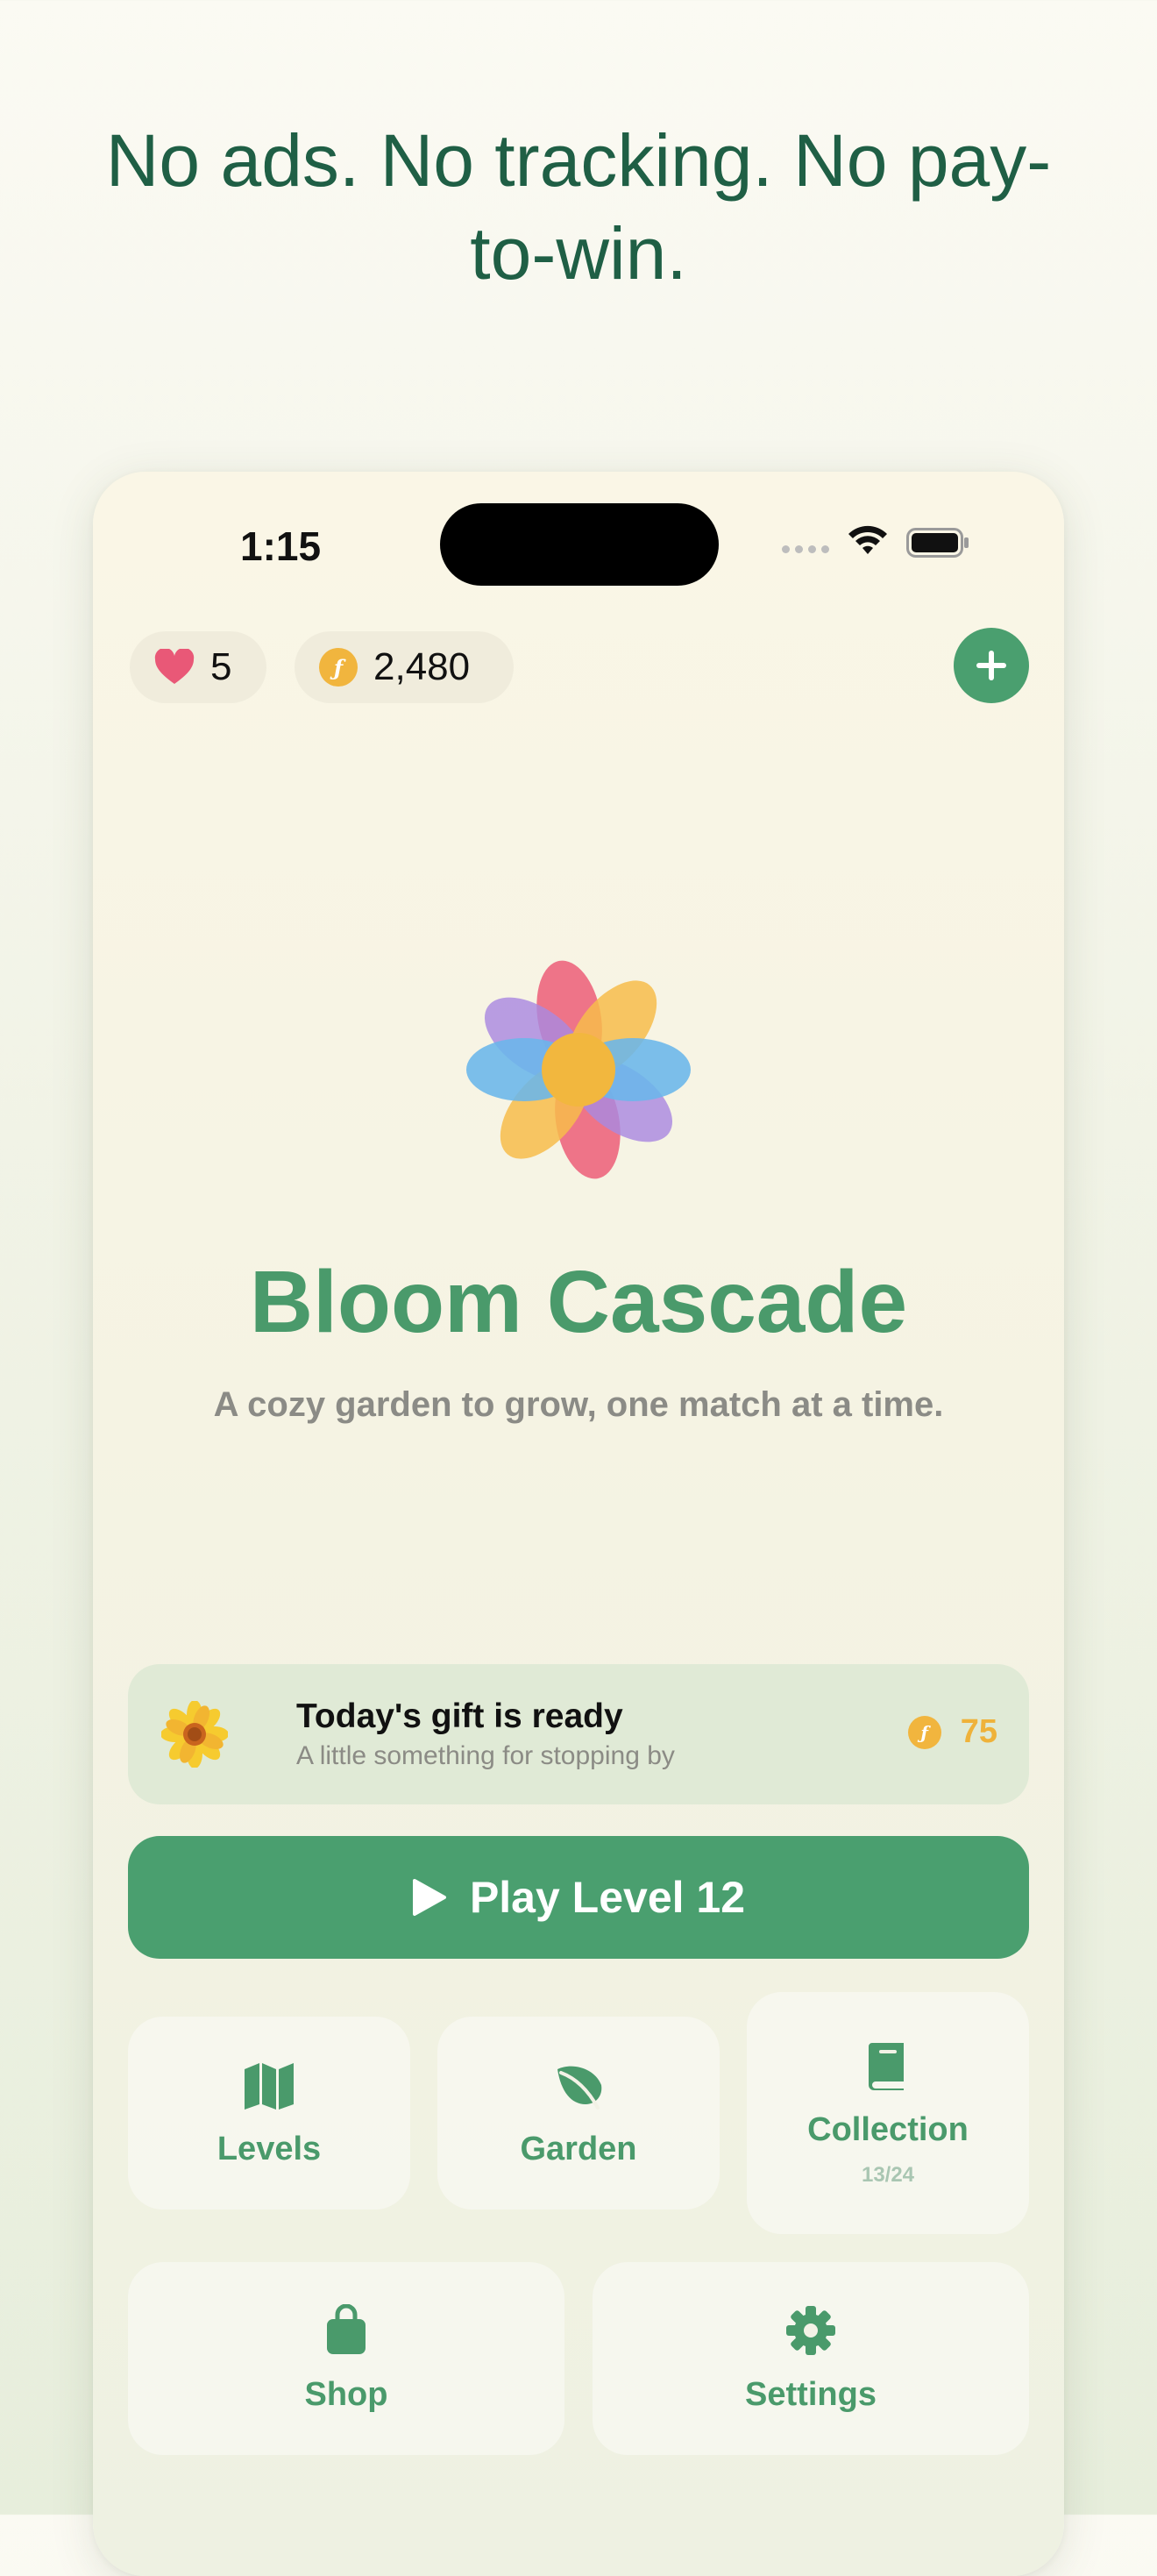 The height and width of the screenshot is (2576, 1157). What do you see at coordinates (194, 1734) in the screenshot?
I see `sunflower-icon` at bounding box center [194, 1734].